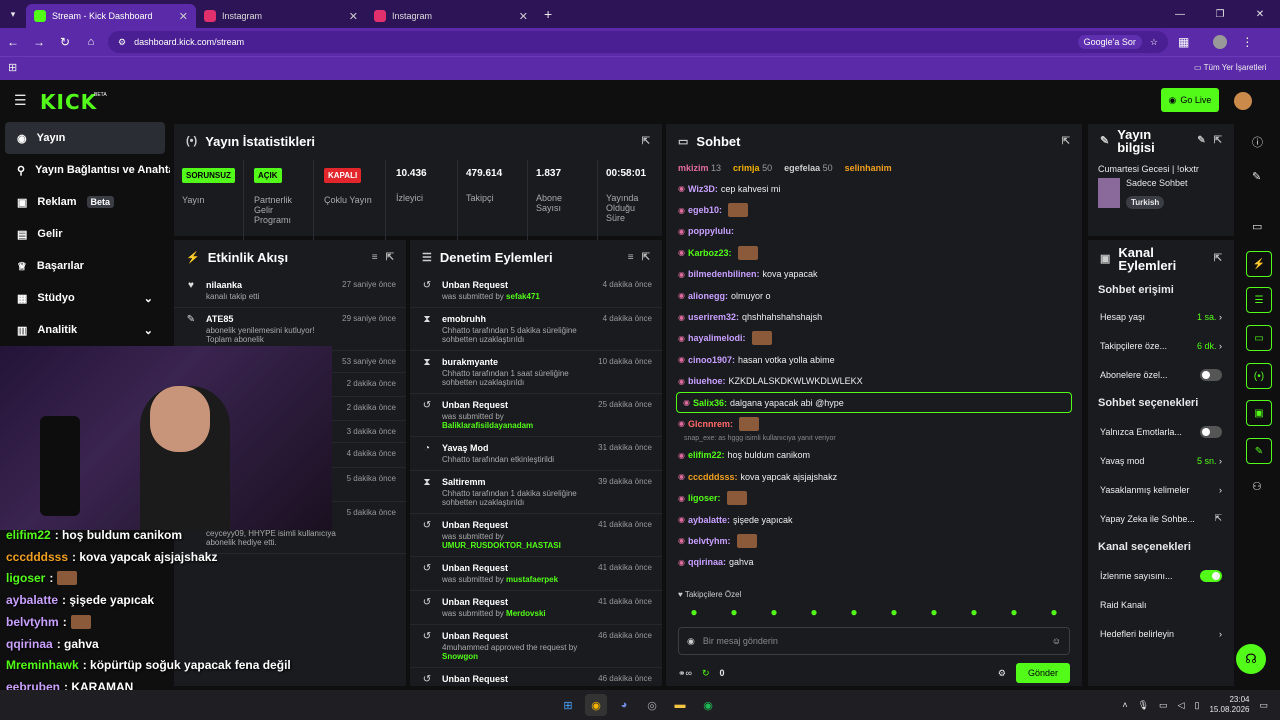 The width and height of the screenshot is (1280, 720). I want to click on sidebar-item-studyo: ▦ Stüdyo ⌄, so click(85, 298).